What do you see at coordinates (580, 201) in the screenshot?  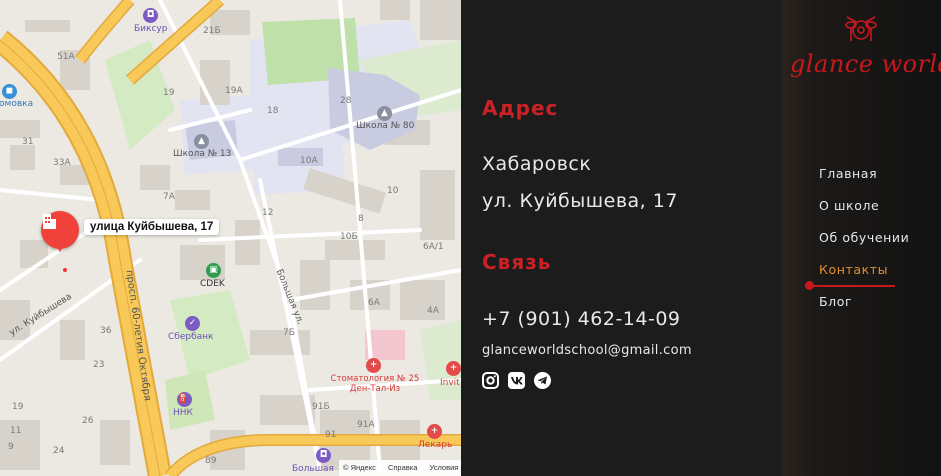 I see `street-text: ул. Куйбышева, 17` at bounding box center [580, 201].